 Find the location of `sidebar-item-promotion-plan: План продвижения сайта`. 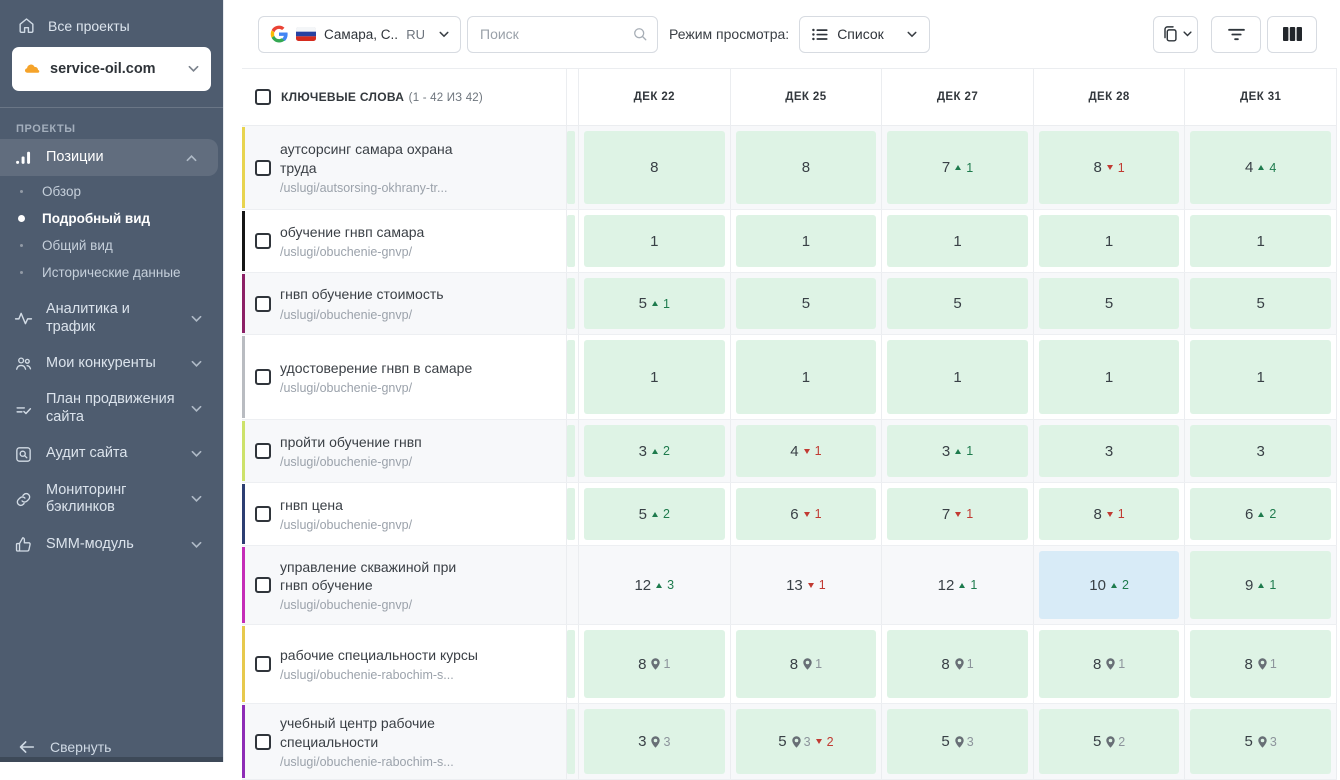

sidebar-item-promotion-plan: План продвижения сайта is located at coordinates (111, 408).